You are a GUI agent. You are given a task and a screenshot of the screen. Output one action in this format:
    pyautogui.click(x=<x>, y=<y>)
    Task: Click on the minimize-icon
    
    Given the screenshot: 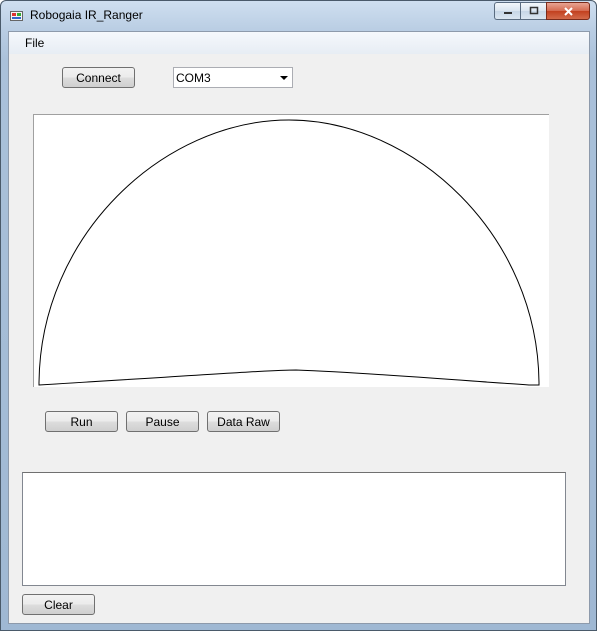 What is the action you would take?
    pyautogui.click(x=507, y=13)
    